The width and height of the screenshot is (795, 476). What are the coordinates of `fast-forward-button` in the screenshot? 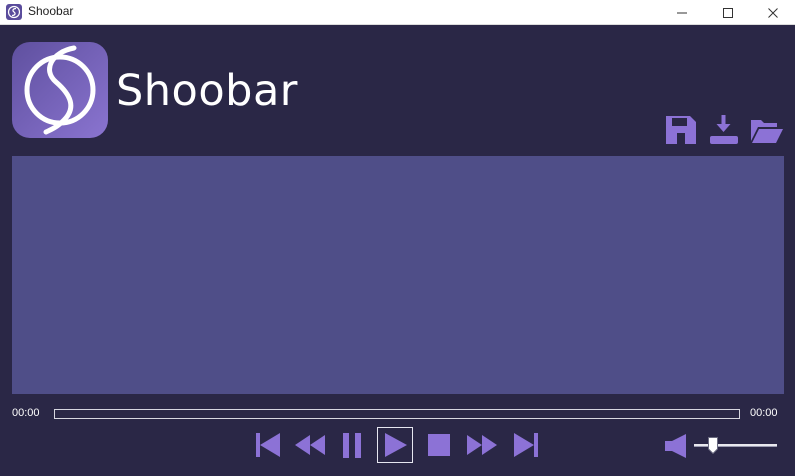 It's located at (482, 445).